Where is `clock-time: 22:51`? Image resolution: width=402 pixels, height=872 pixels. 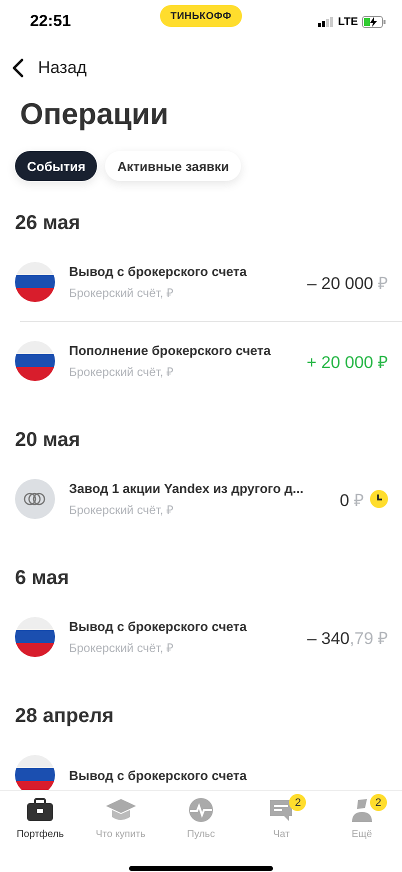 clock-time: 22:51 is located at coordinates (50, 22).